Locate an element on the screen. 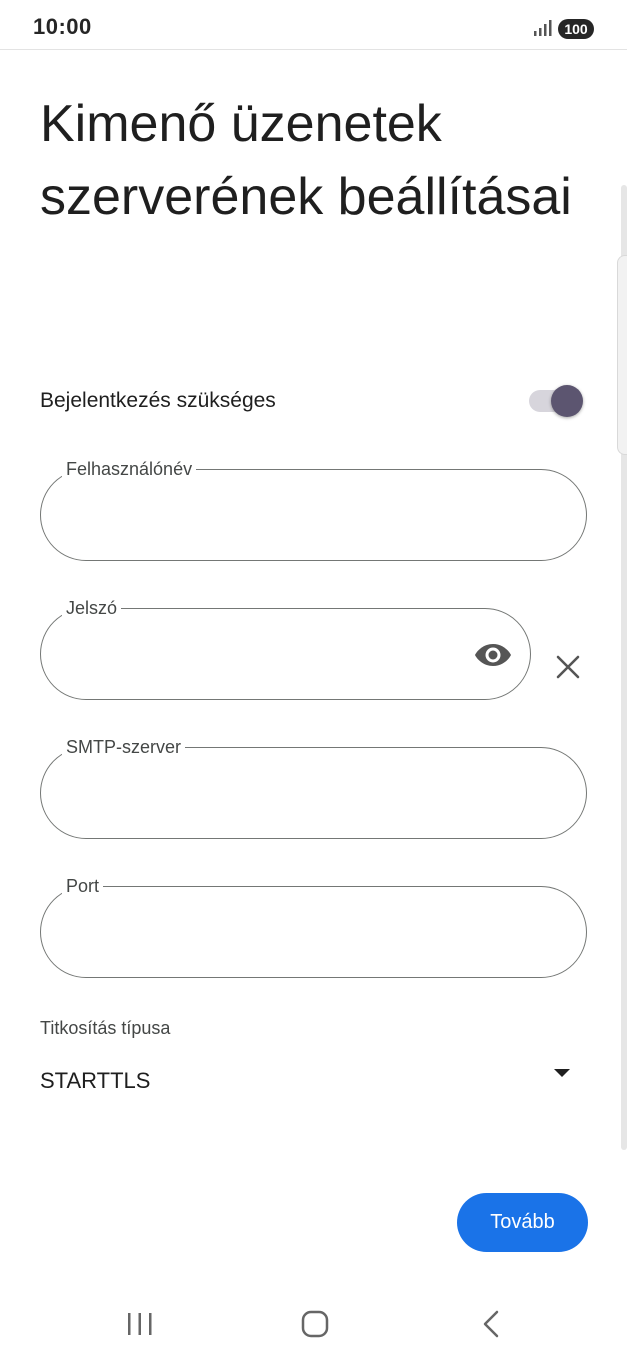 The width and height of the screenshot is (627, 1360). password-field: Jelszó is located at coordinates (285, 648).